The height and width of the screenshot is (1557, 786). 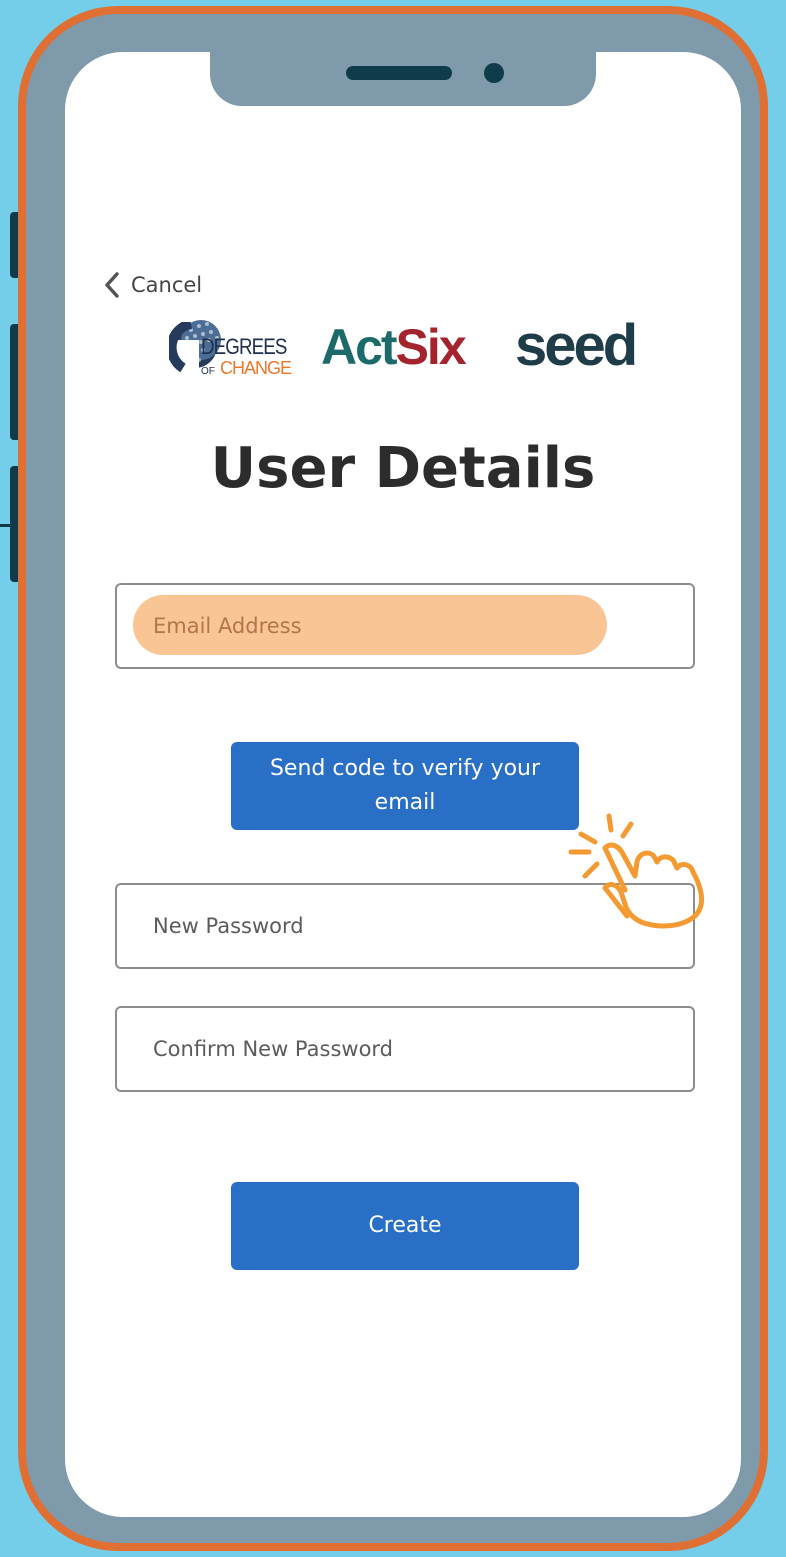 I want to click on logo-seed: seed, so click(x=576, y=345).